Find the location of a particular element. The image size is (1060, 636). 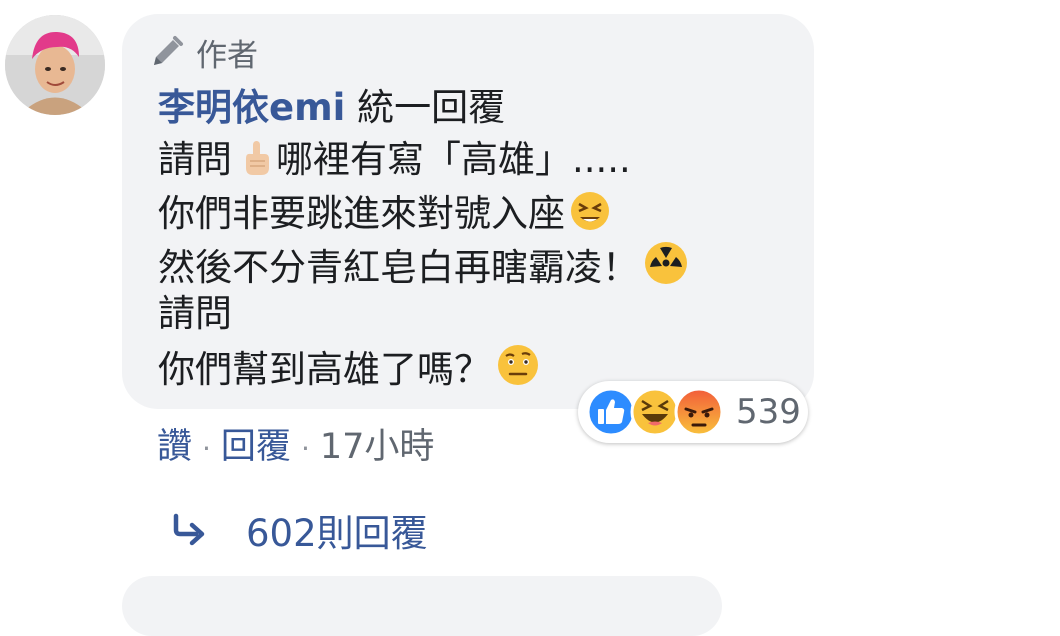

view-replies-label: 602則回覆 is located at coordinates (337, 533).